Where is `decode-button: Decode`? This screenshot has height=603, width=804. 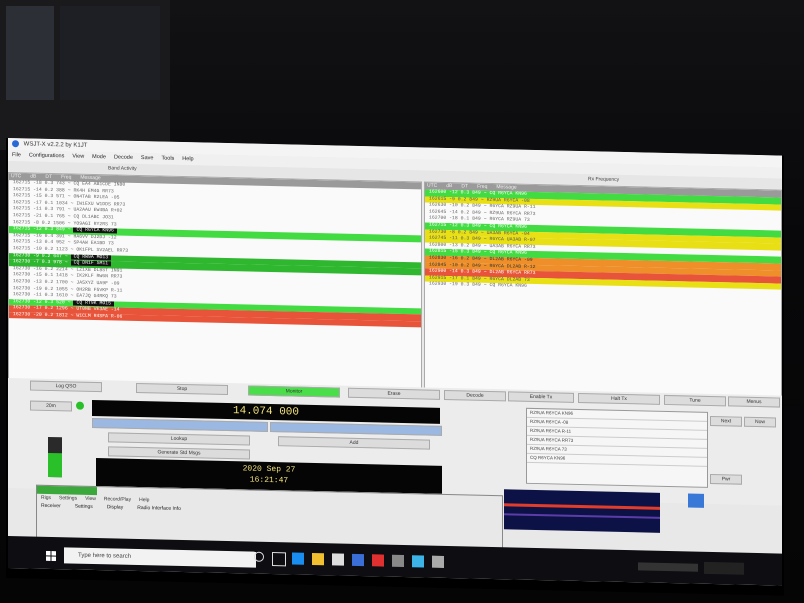
decode-button: Decode is located at coordinates (475, 395).